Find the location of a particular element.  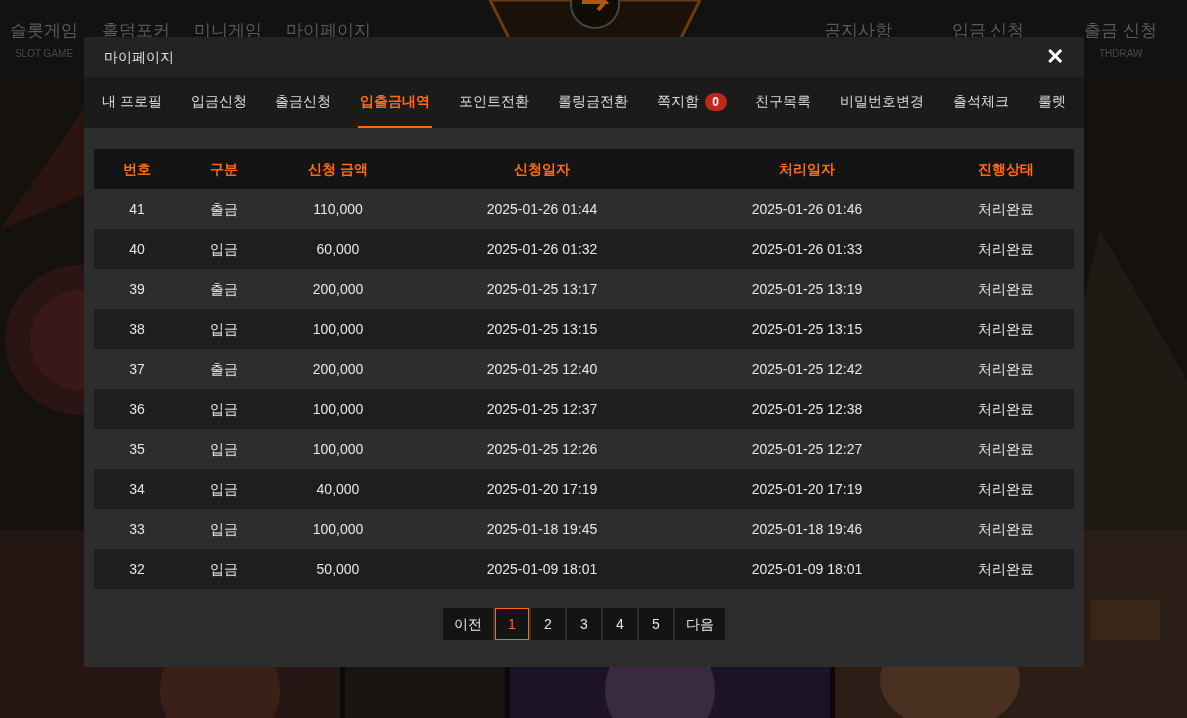

column-header: 신청일자 is located at coordinates (542, 169).